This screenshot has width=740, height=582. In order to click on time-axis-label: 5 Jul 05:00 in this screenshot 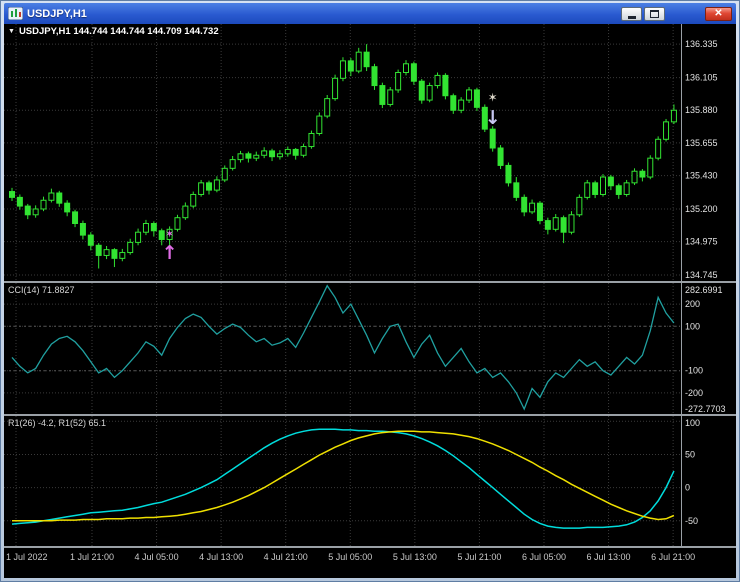, I will do `click(350, 557)`.